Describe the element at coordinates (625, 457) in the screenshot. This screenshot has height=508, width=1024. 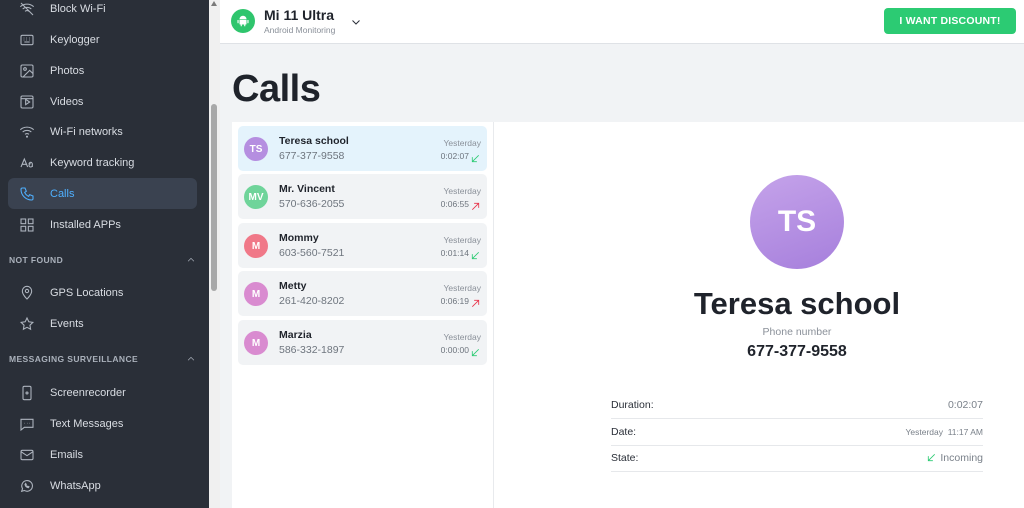
I see `state-label: State:` at that location.